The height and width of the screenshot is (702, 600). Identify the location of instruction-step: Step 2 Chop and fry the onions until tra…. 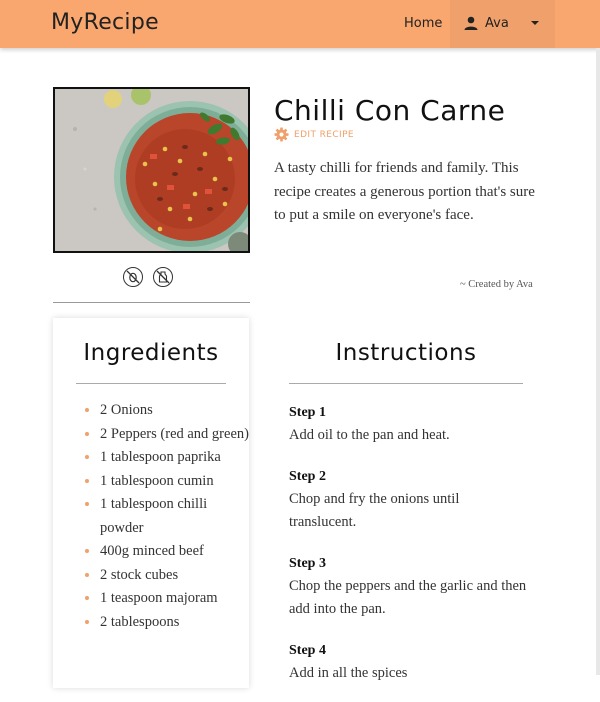
(409, 500).